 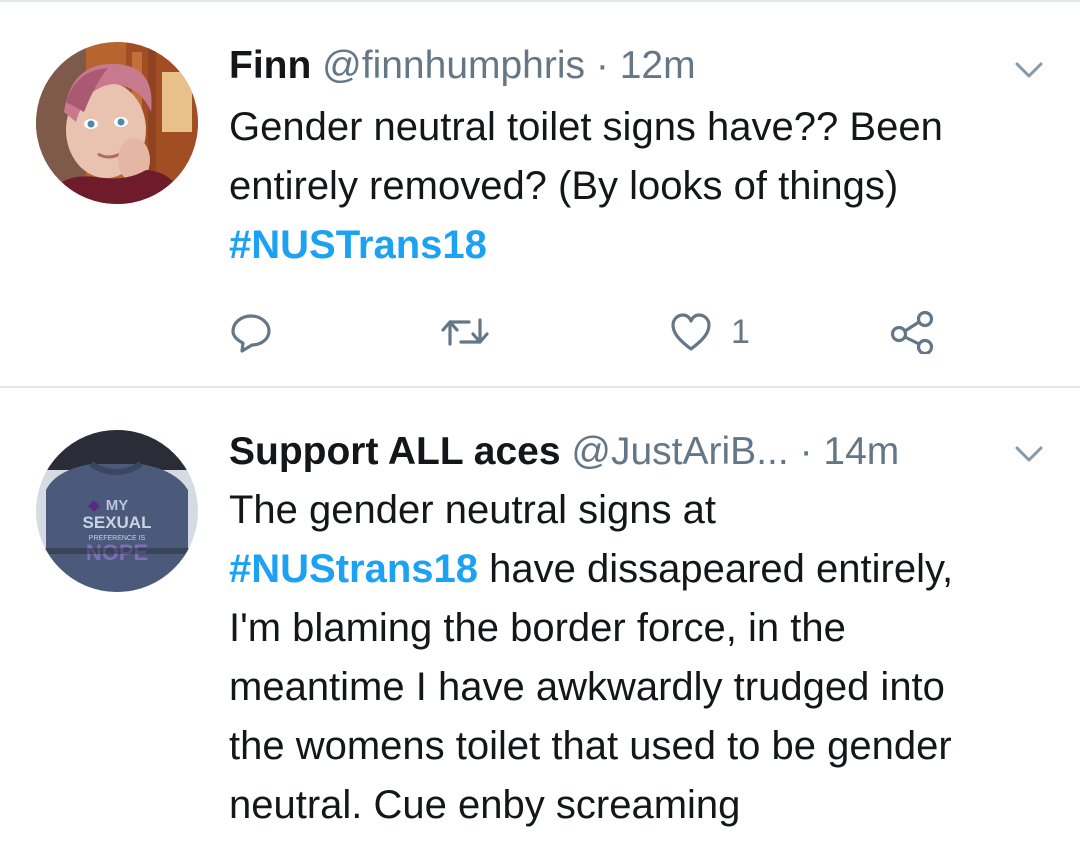 I want to click on tweet-text-segment: have dissapeared entirely,, so click(x=721, y=569).